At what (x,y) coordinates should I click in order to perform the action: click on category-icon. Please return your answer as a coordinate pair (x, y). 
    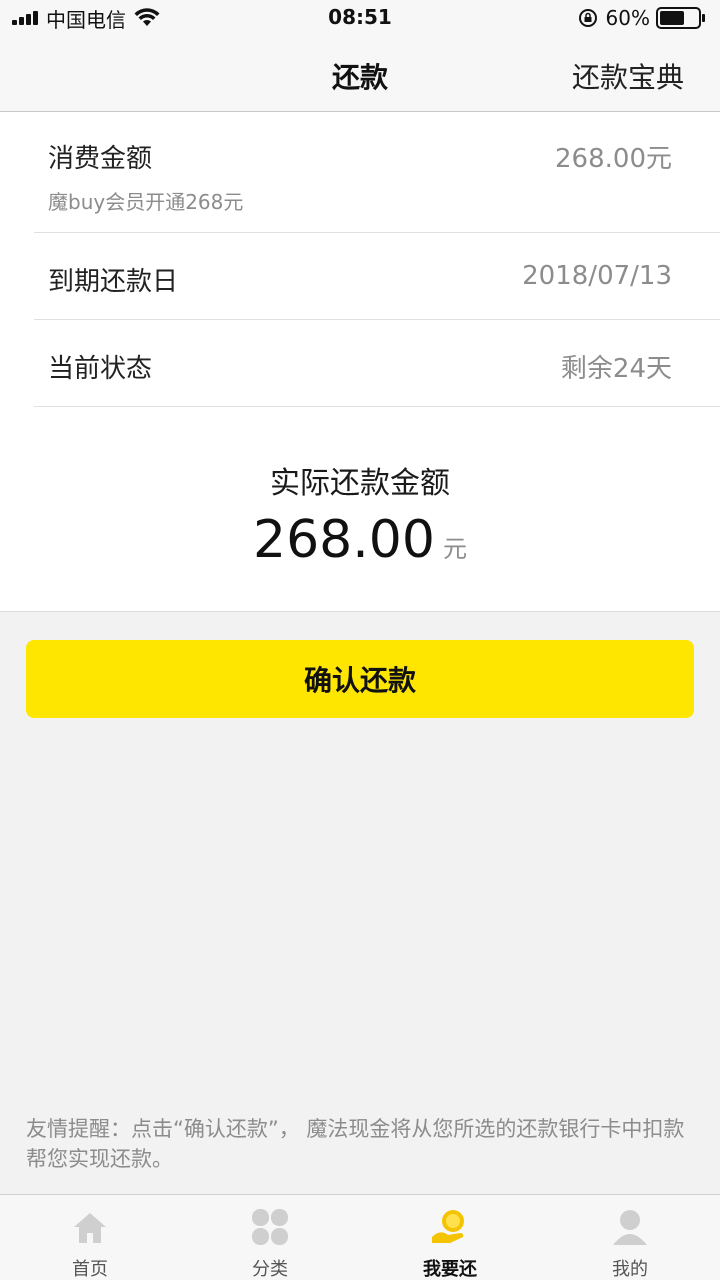
    Looking at the image, I should click on (270, 1227).